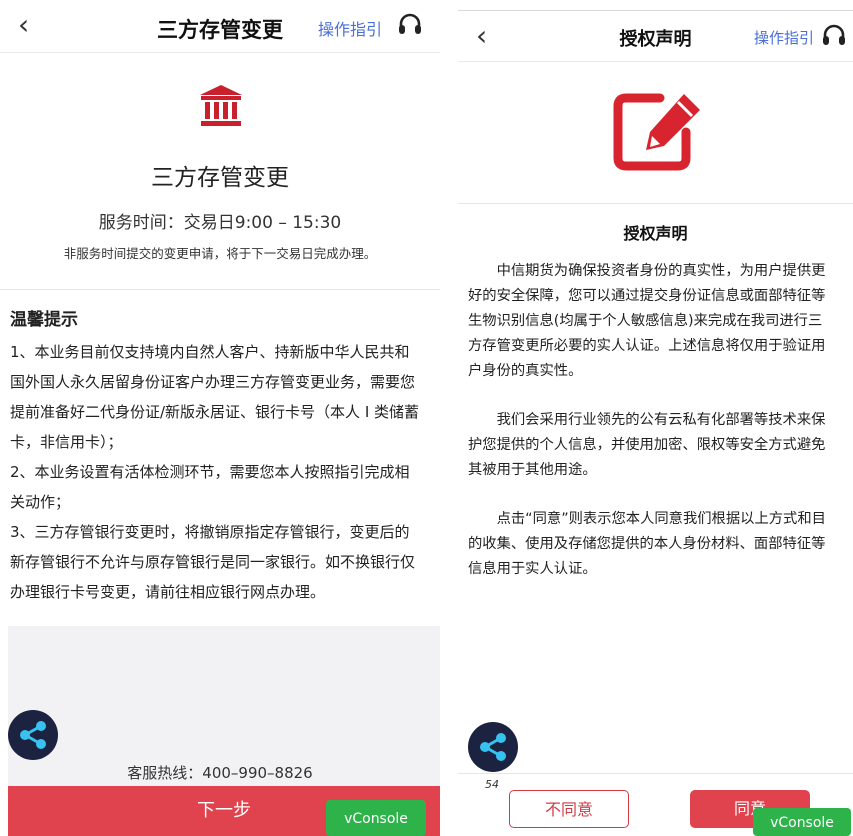  What do you see at coordinates (210, 487) in the screenshot?
I see `tip-item: 2、本业务设置有活体检测环节，需要您本人按照指引完成相关动作；` at bounding box center [210, 487].